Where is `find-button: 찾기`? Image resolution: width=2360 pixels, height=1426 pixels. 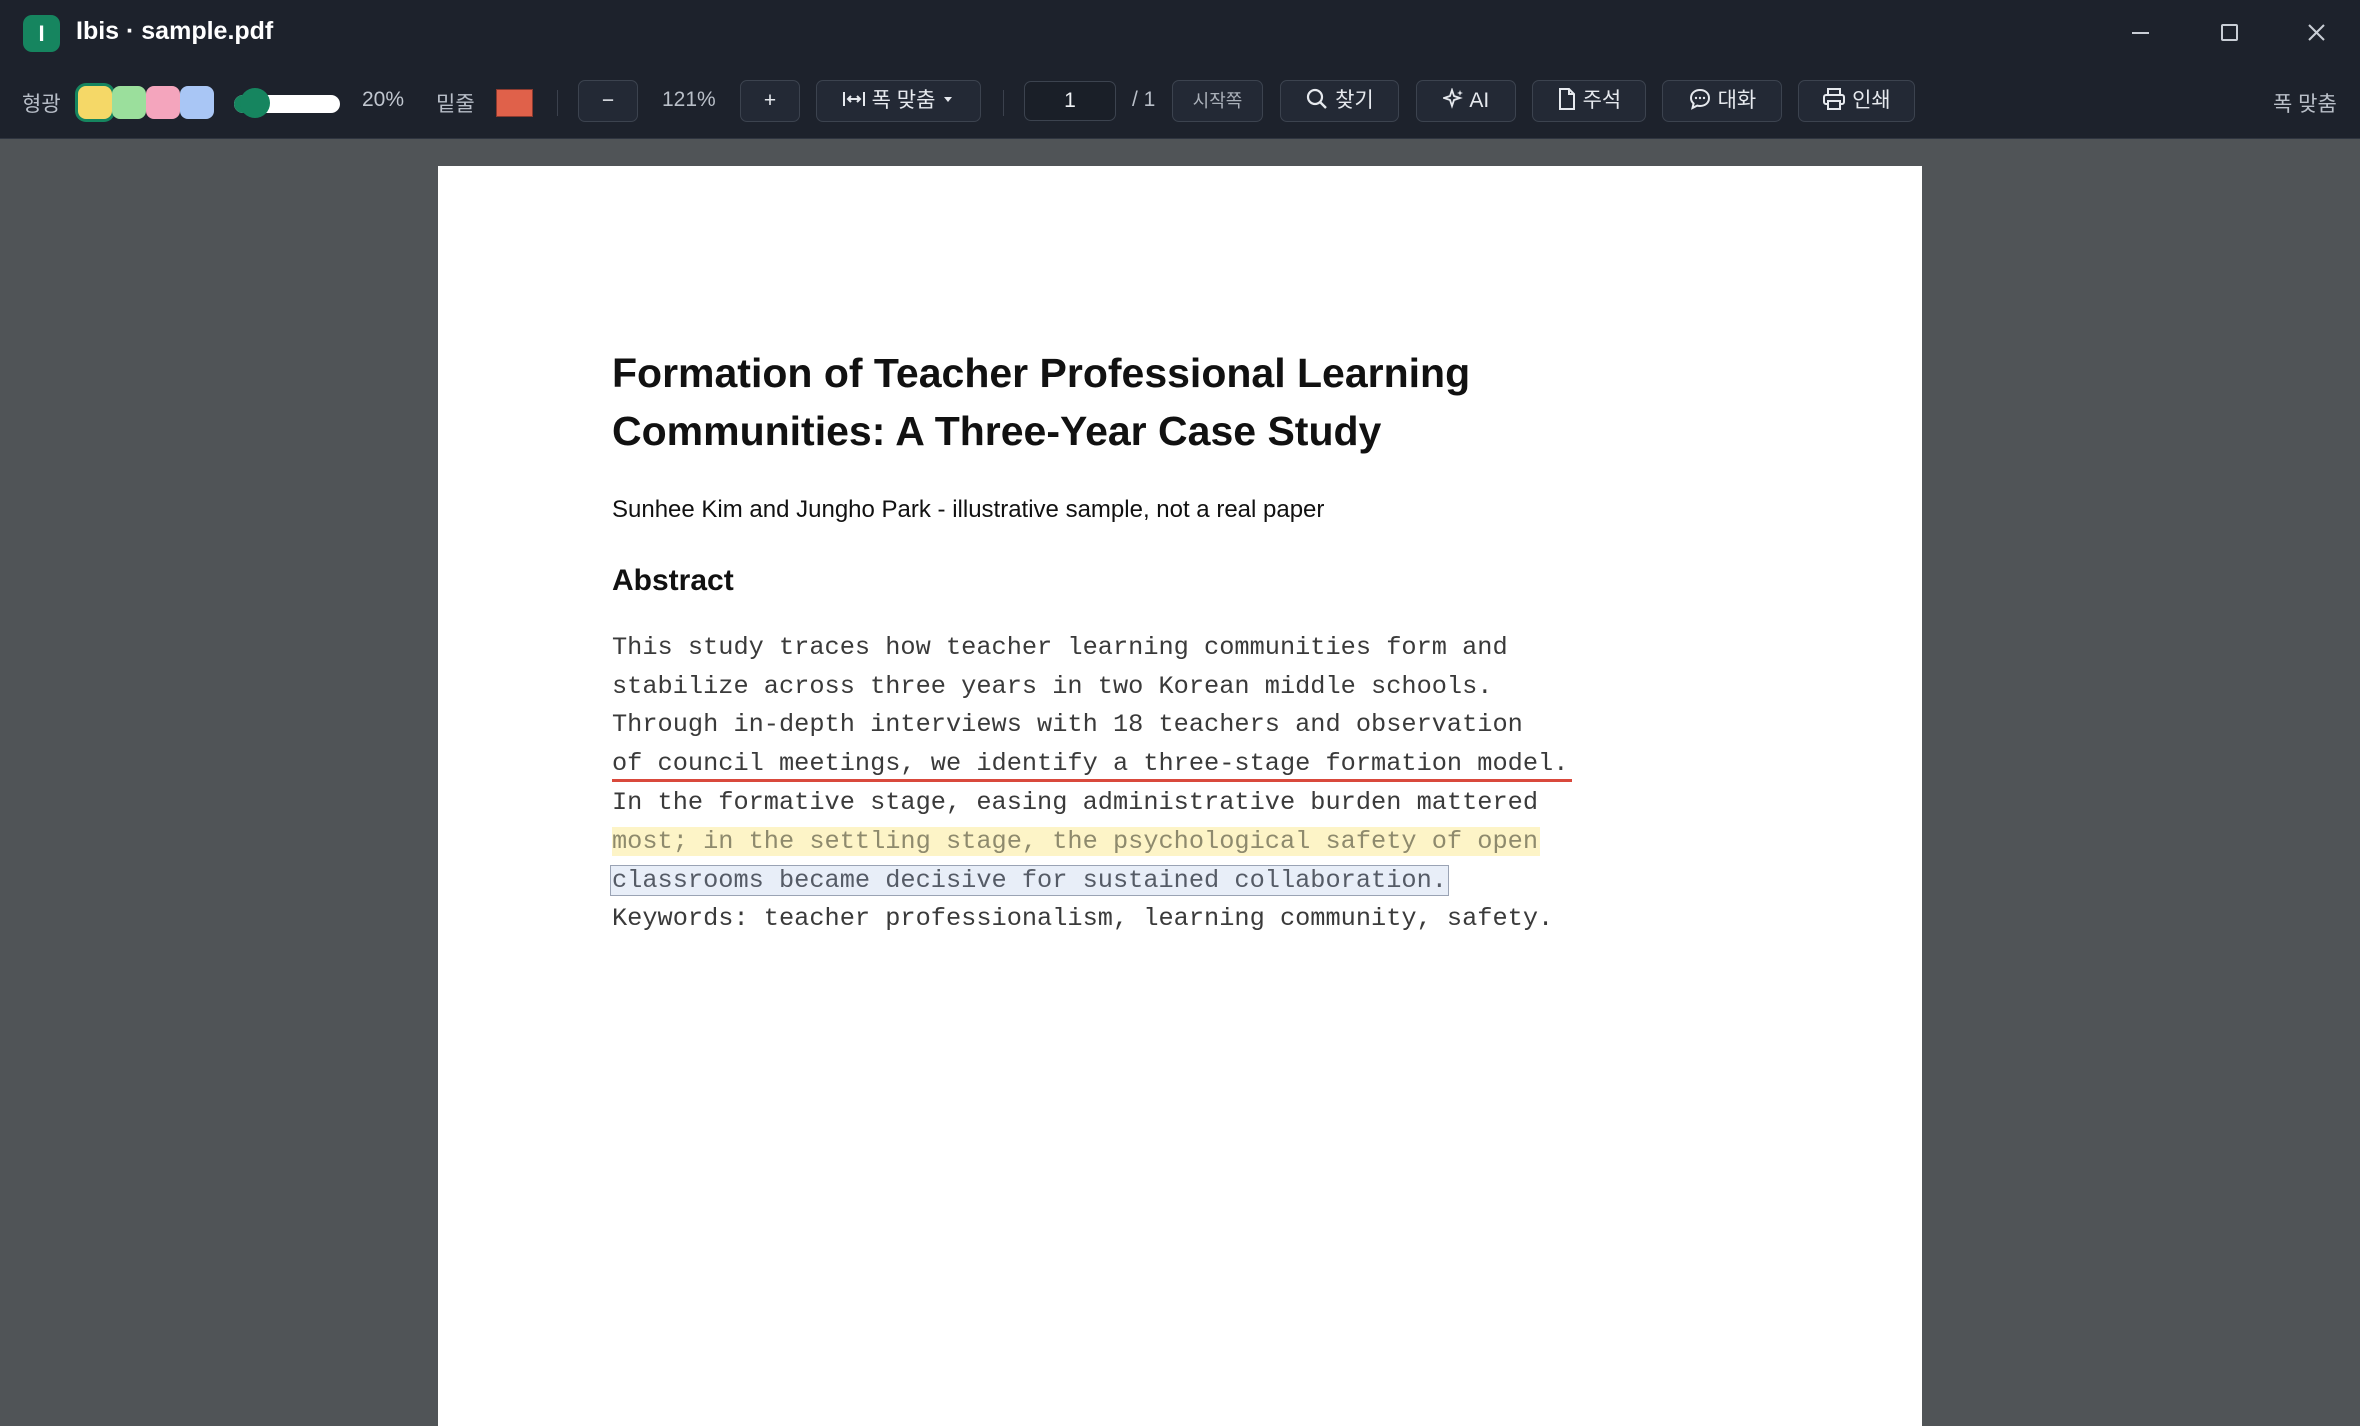 find-button: 찾기 is located at coordinates (1339, 101).